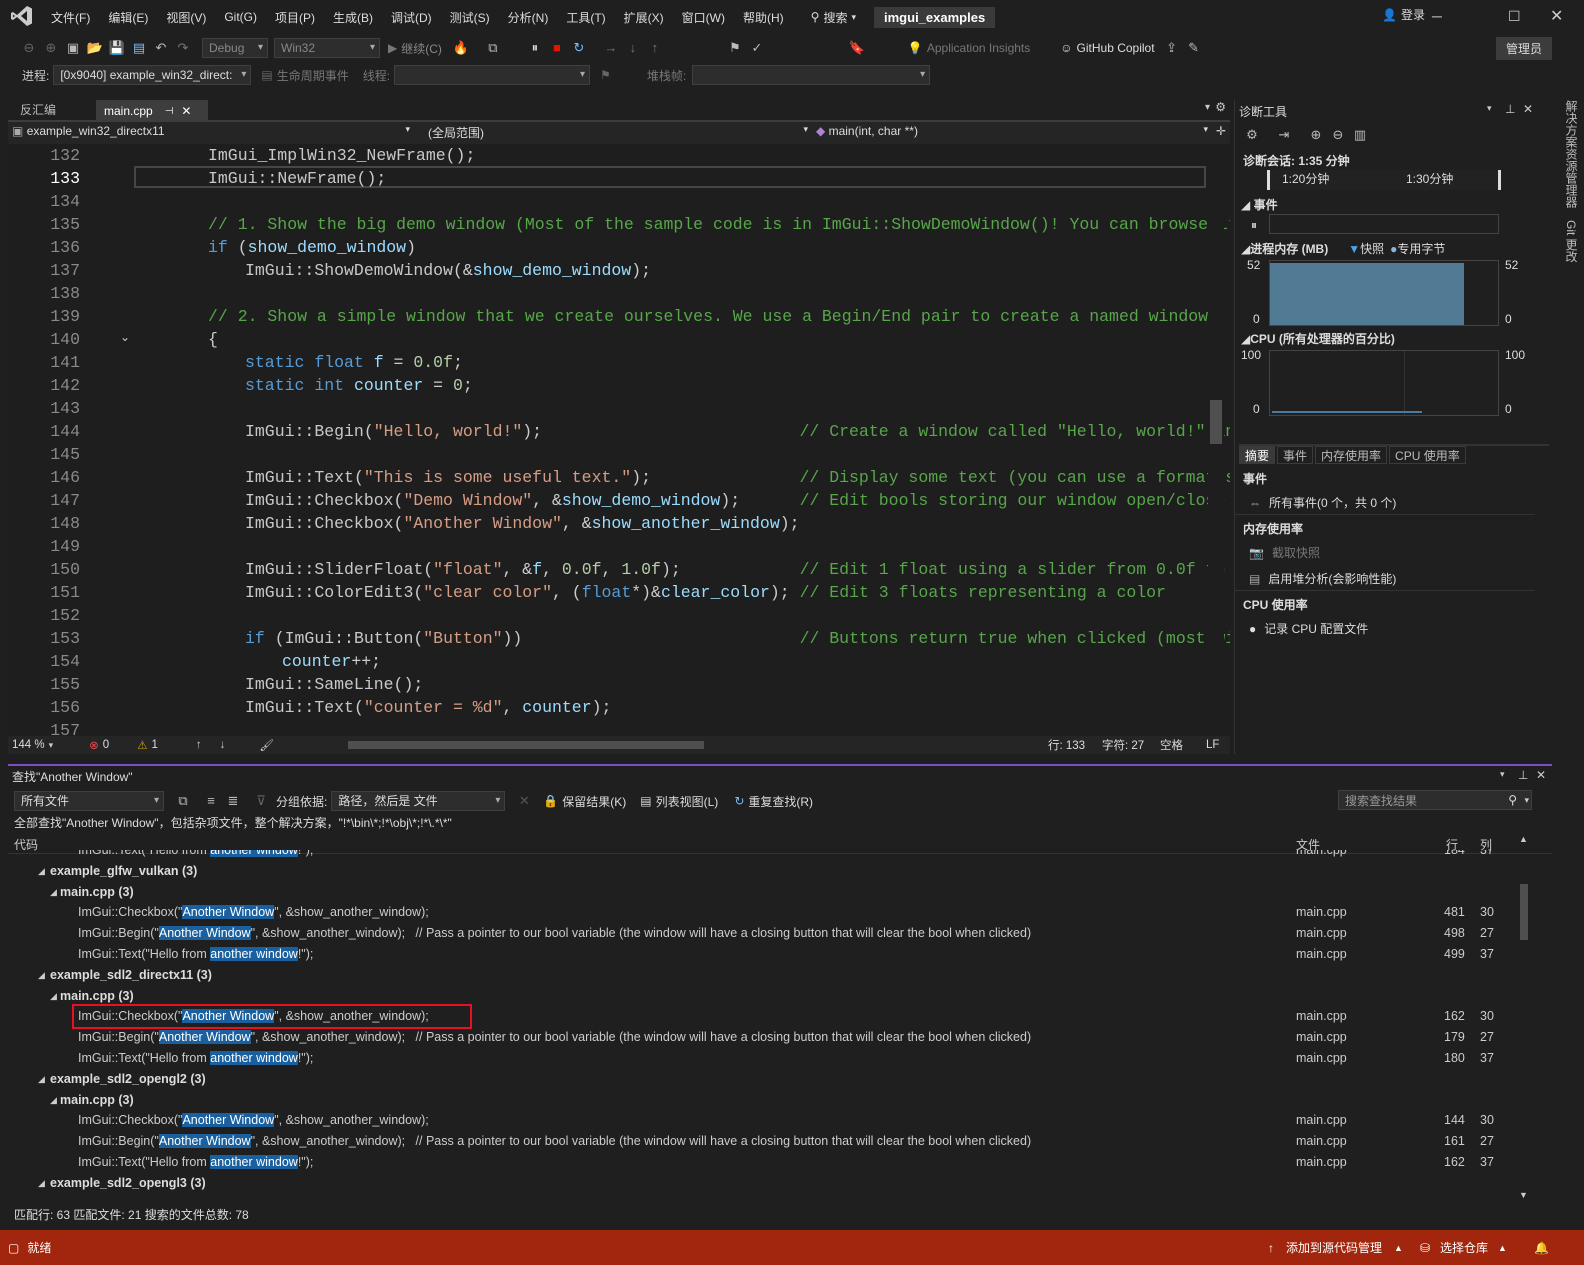  What do you see at coordinates (1556, 16) in the screenshot?
I see `close-icon: ✕` at bounding box center [1556, 16].